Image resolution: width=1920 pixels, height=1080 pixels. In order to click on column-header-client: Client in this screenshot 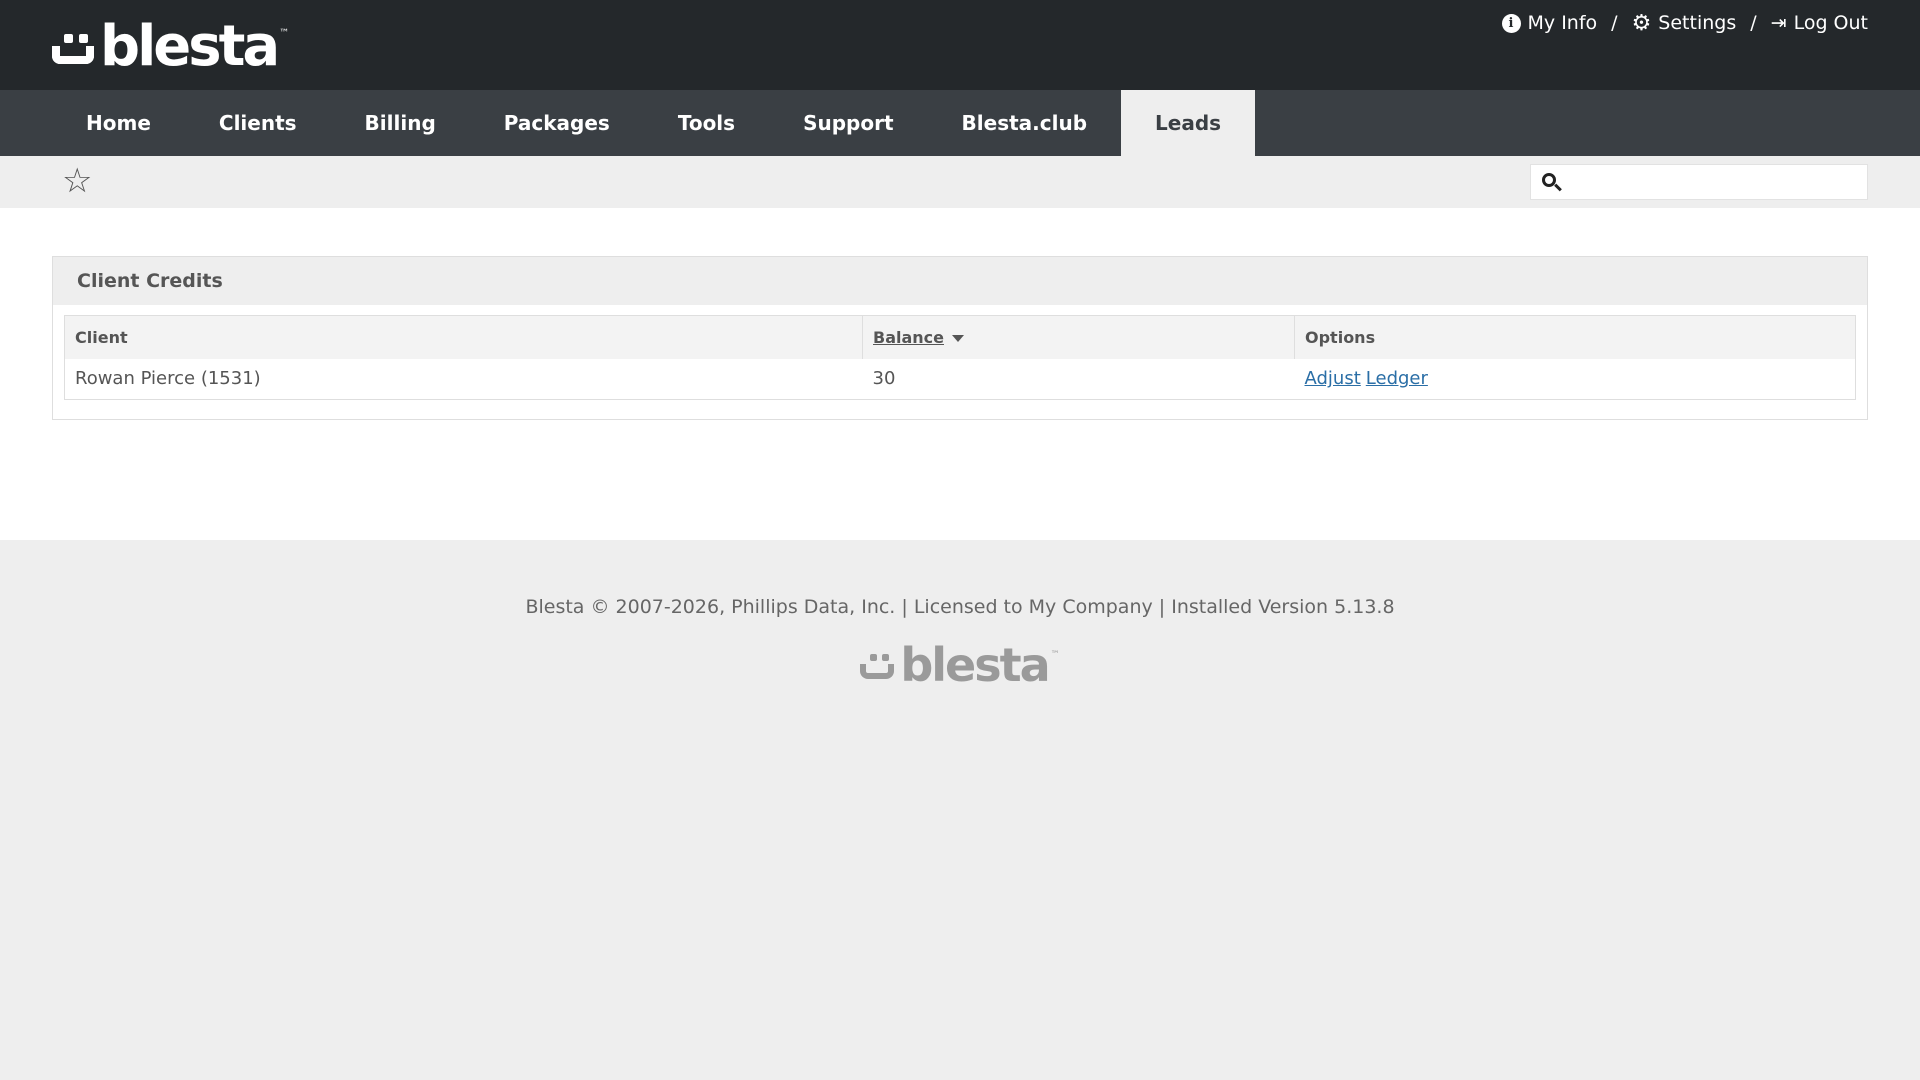, I will do `click(463, 337)`.